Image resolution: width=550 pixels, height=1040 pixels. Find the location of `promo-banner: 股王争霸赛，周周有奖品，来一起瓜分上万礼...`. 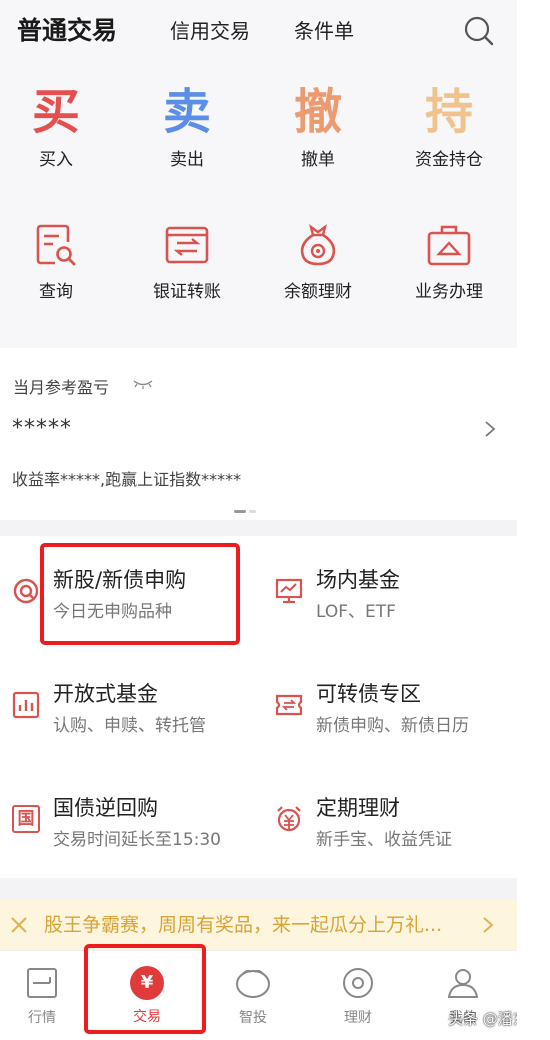

promo-banner: 股王争霸赛，周周有奖品，来一起瓜分上万礼... is located at coordinates (258, 925).